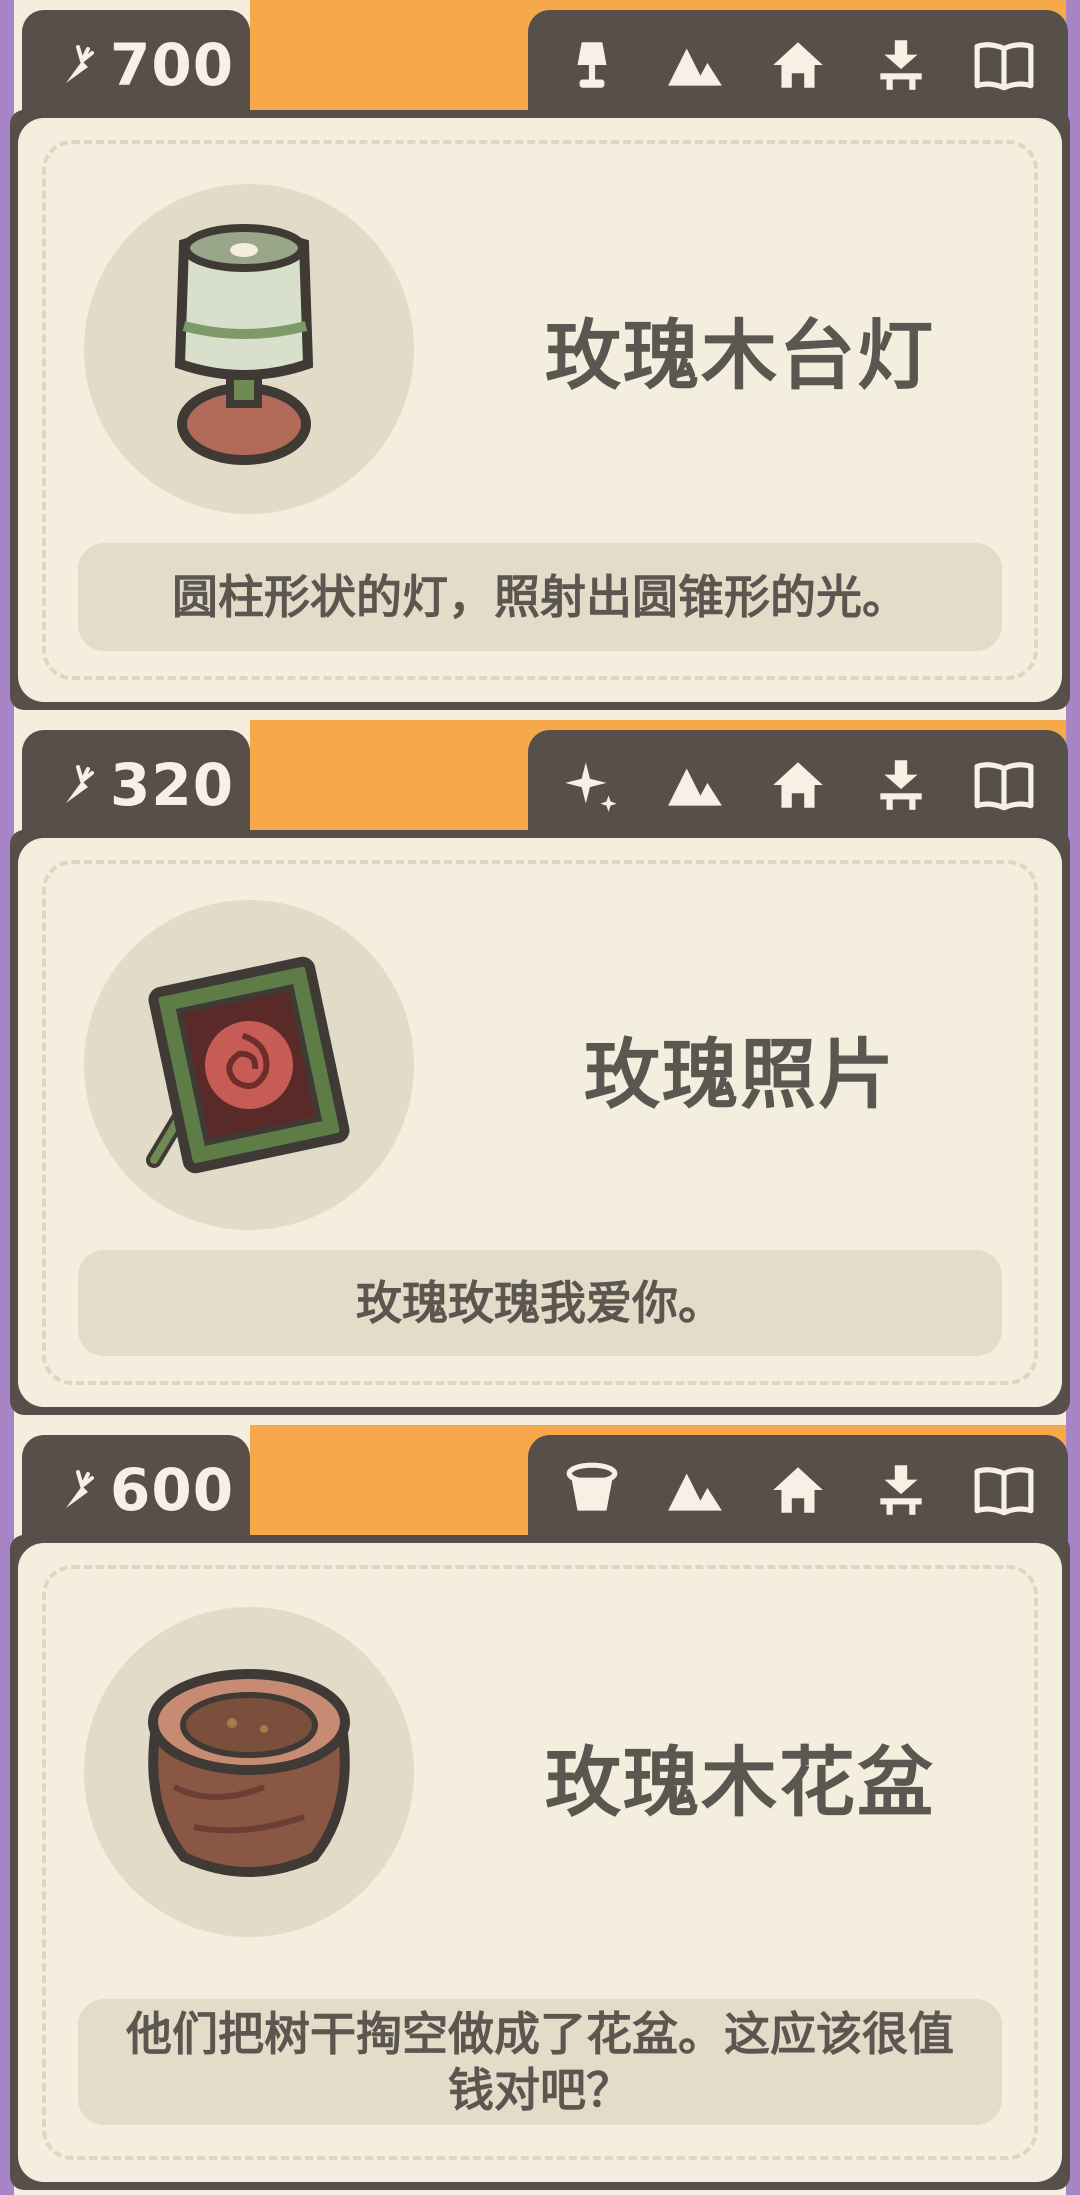  I want to click on item-name: 玫瑰照片, so click(740, 1074).